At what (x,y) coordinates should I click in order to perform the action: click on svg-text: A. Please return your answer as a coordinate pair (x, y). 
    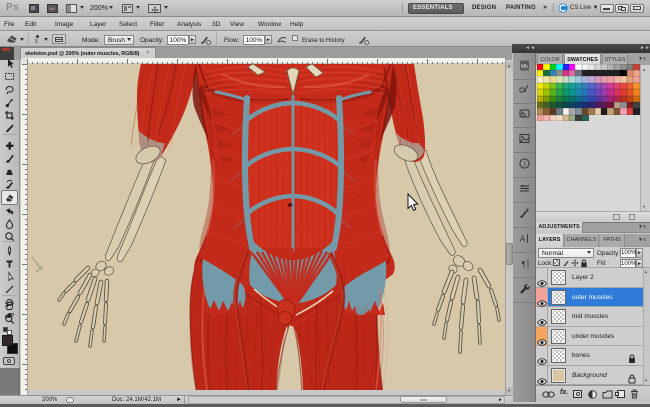
    Looking at the image, I should click on (523, 239).